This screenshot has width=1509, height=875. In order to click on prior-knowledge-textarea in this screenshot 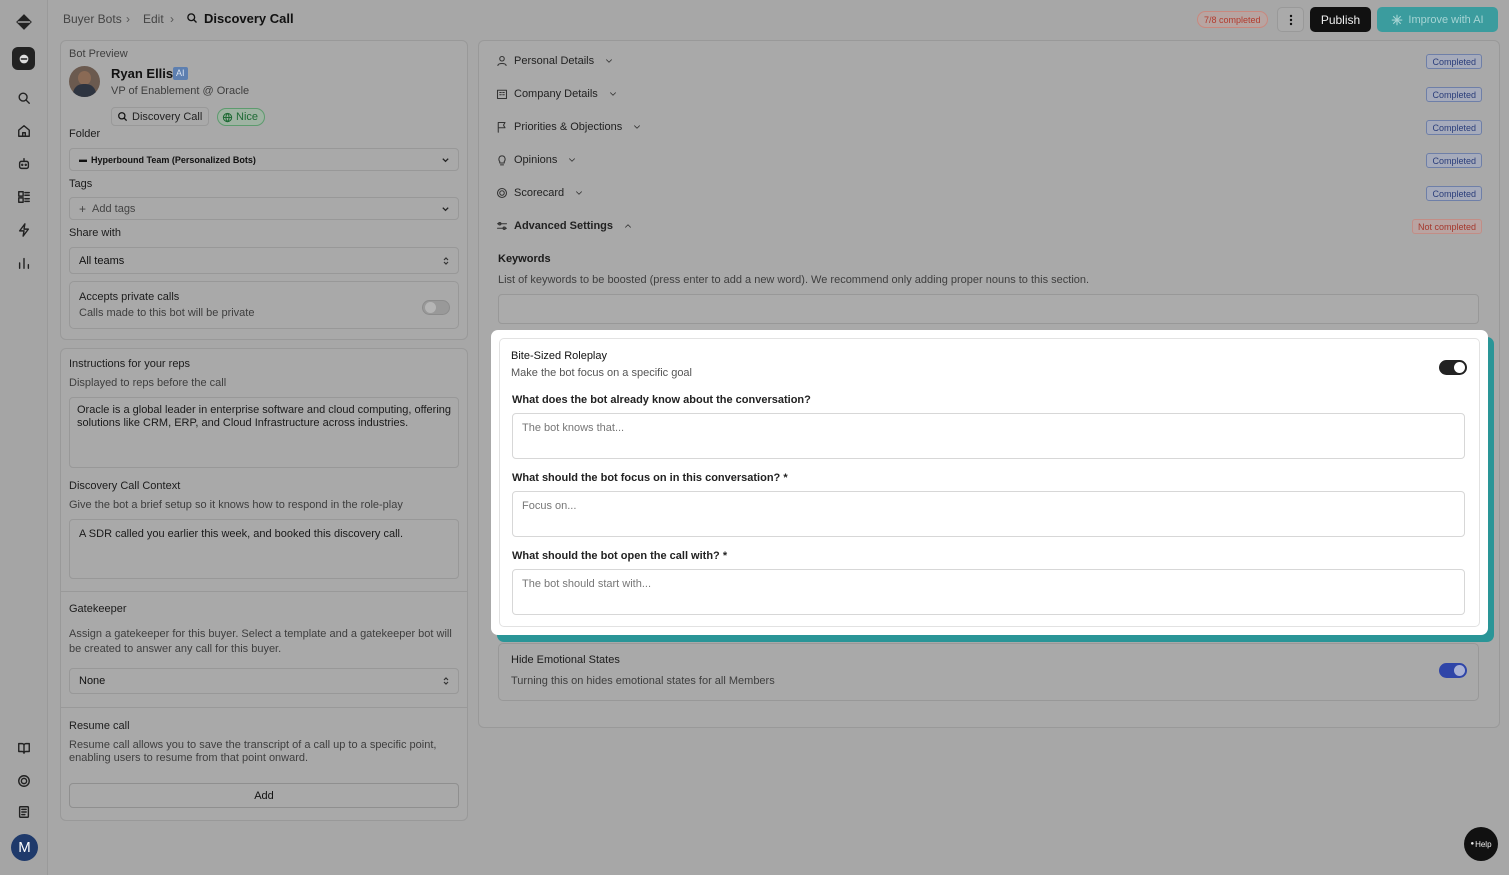, I will do `click(988, 436)`.